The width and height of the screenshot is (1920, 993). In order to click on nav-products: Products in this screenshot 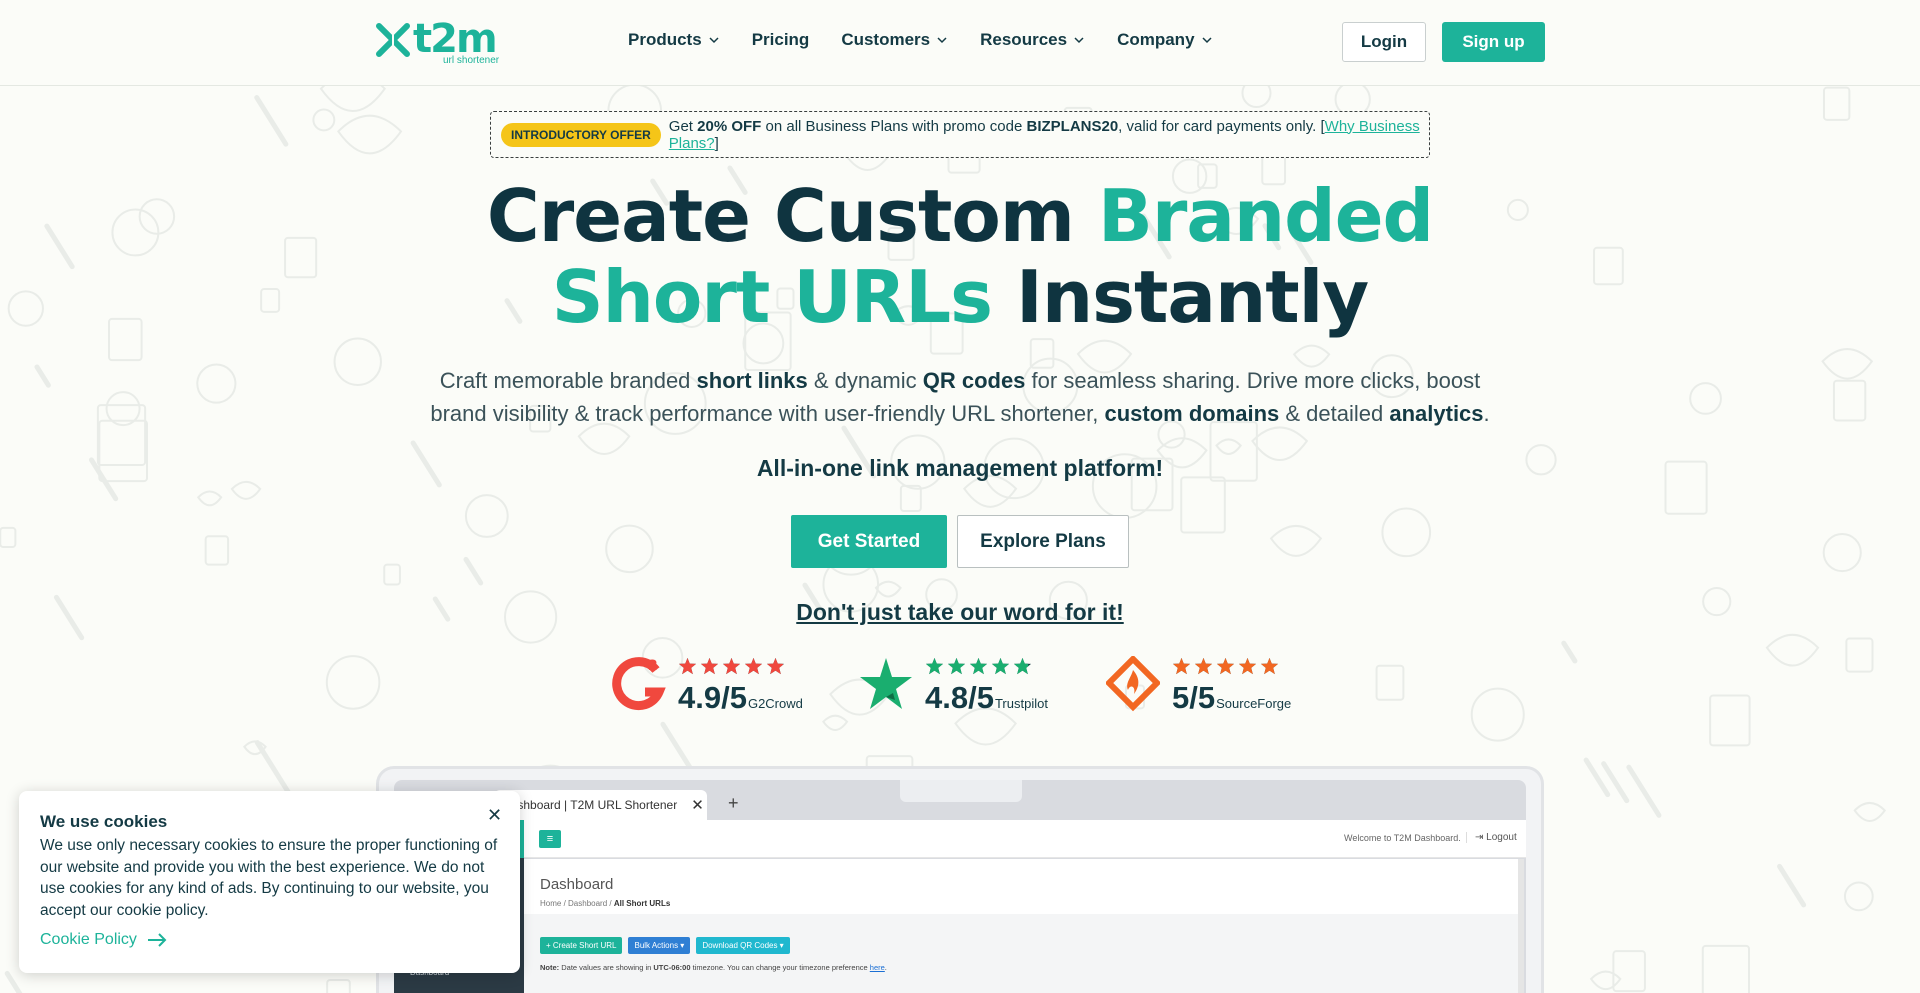, I will do `click(674, 40)`.